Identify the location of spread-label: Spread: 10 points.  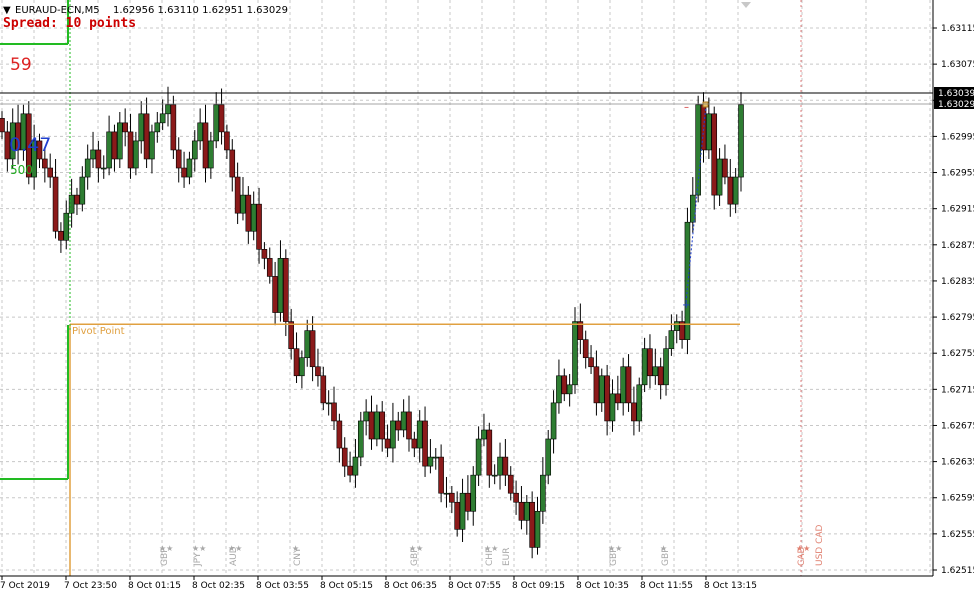
(69, 23).